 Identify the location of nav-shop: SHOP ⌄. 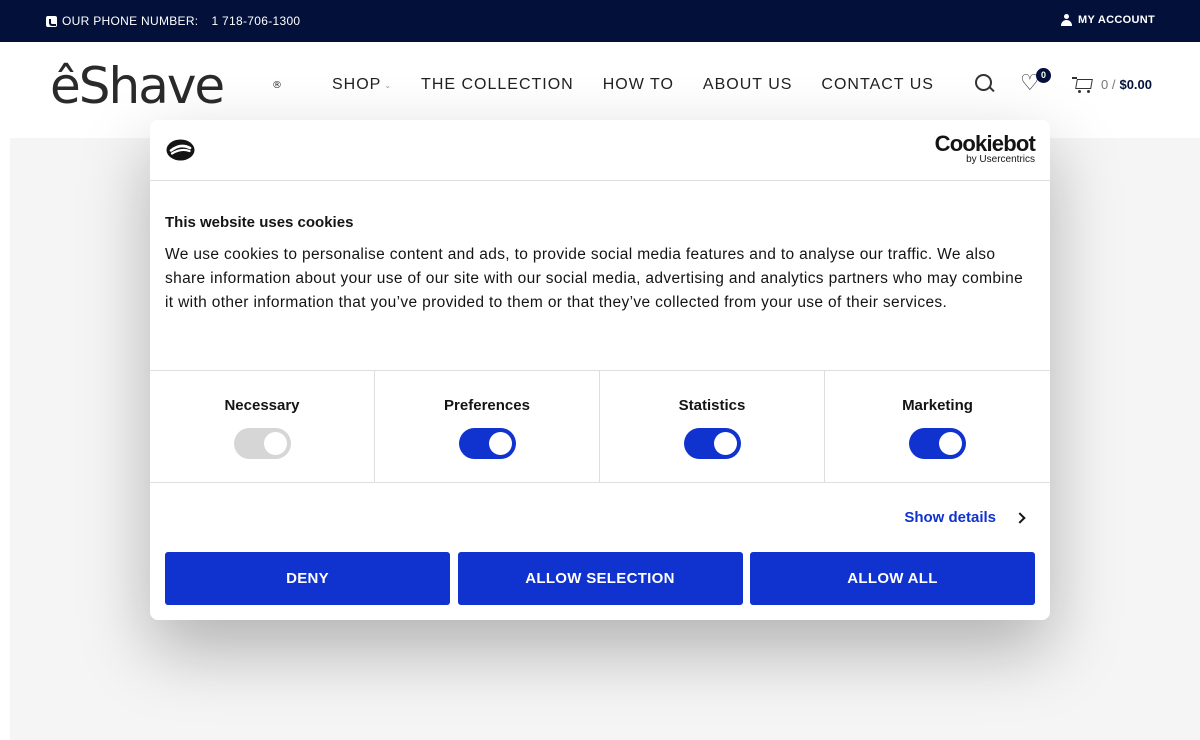
(362, 85).